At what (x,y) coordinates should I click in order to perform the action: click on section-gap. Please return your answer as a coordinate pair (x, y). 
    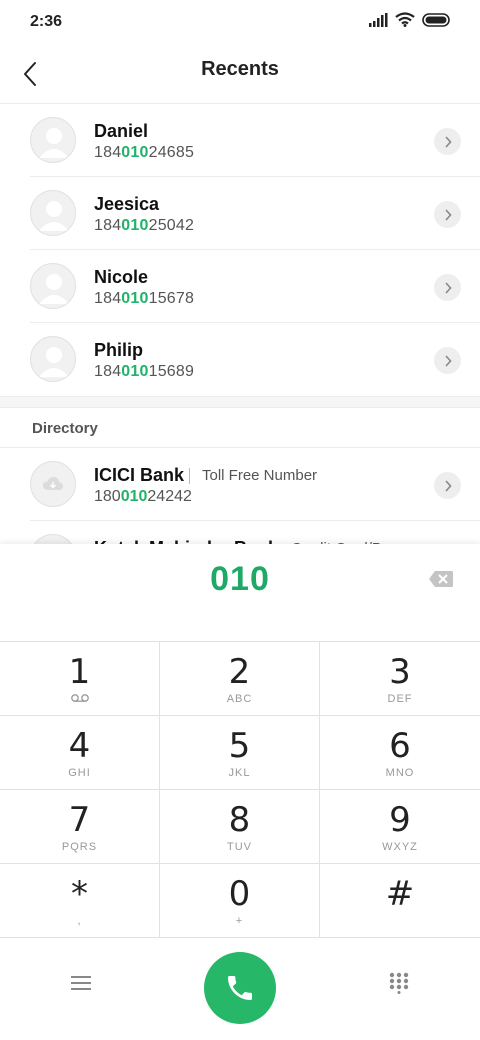
    Looking at the image, I should click on (240, 402).